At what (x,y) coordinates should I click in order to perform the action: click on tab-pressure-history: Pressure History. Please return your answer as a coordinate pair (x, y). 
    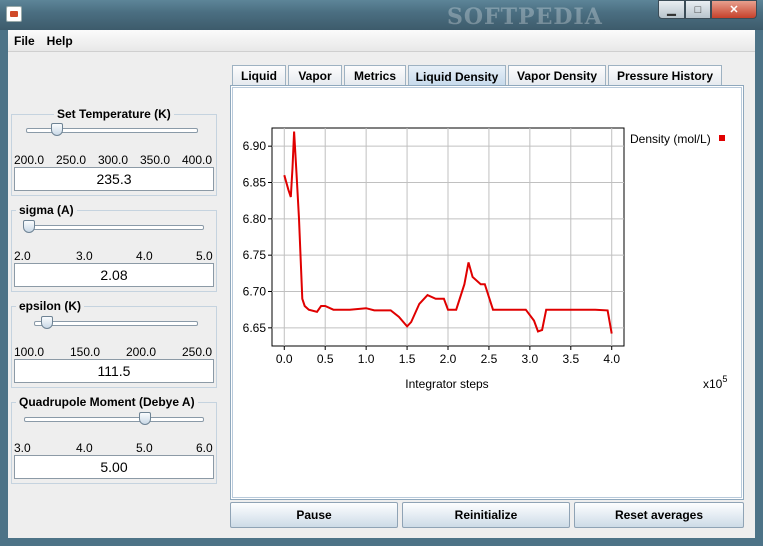
    Looking at the image, I should click on (665, 75).